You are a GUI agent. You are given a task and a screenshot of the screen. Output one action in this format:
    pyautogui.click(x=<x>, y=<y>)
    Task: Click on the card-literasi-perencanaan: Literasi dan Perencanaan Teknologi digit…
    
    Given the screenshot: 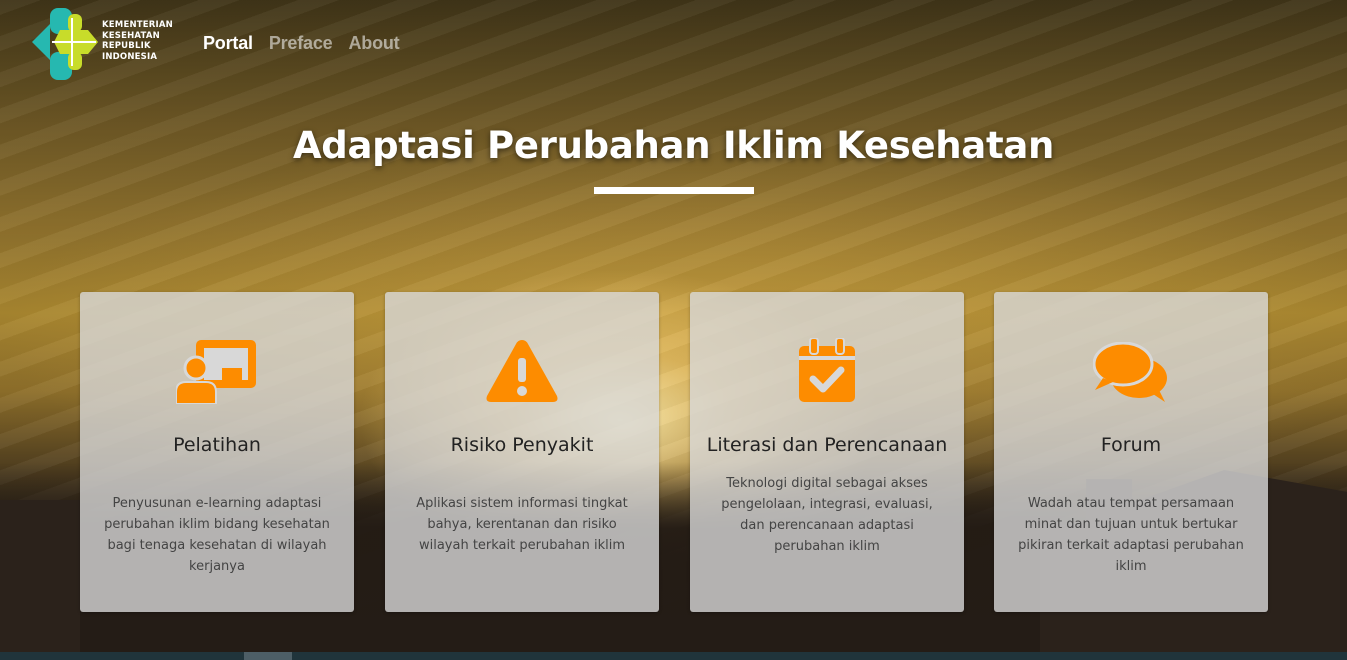 What is the action you would take?
    pyautogui.click(x=827, y=452)
    